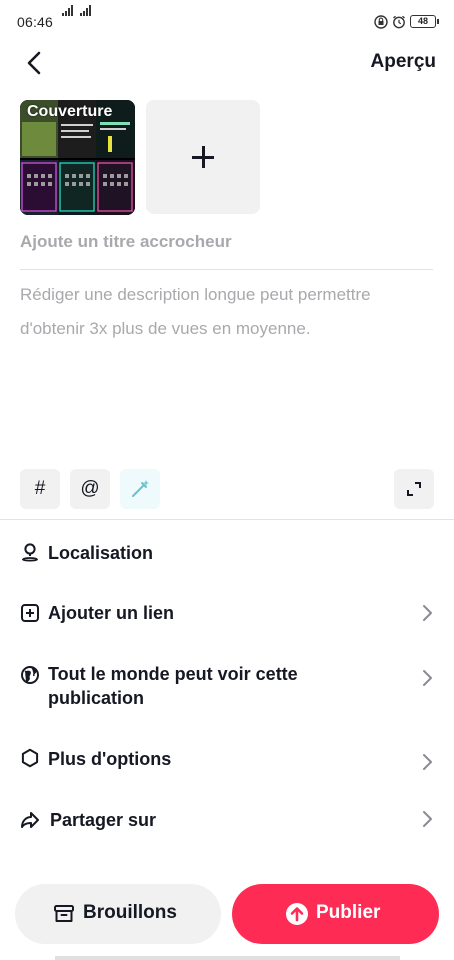 The image size is (454, 960). Describe the element at coordinates (227, 820) in the screenshot. I see `share-row: Partager sur` at that location.